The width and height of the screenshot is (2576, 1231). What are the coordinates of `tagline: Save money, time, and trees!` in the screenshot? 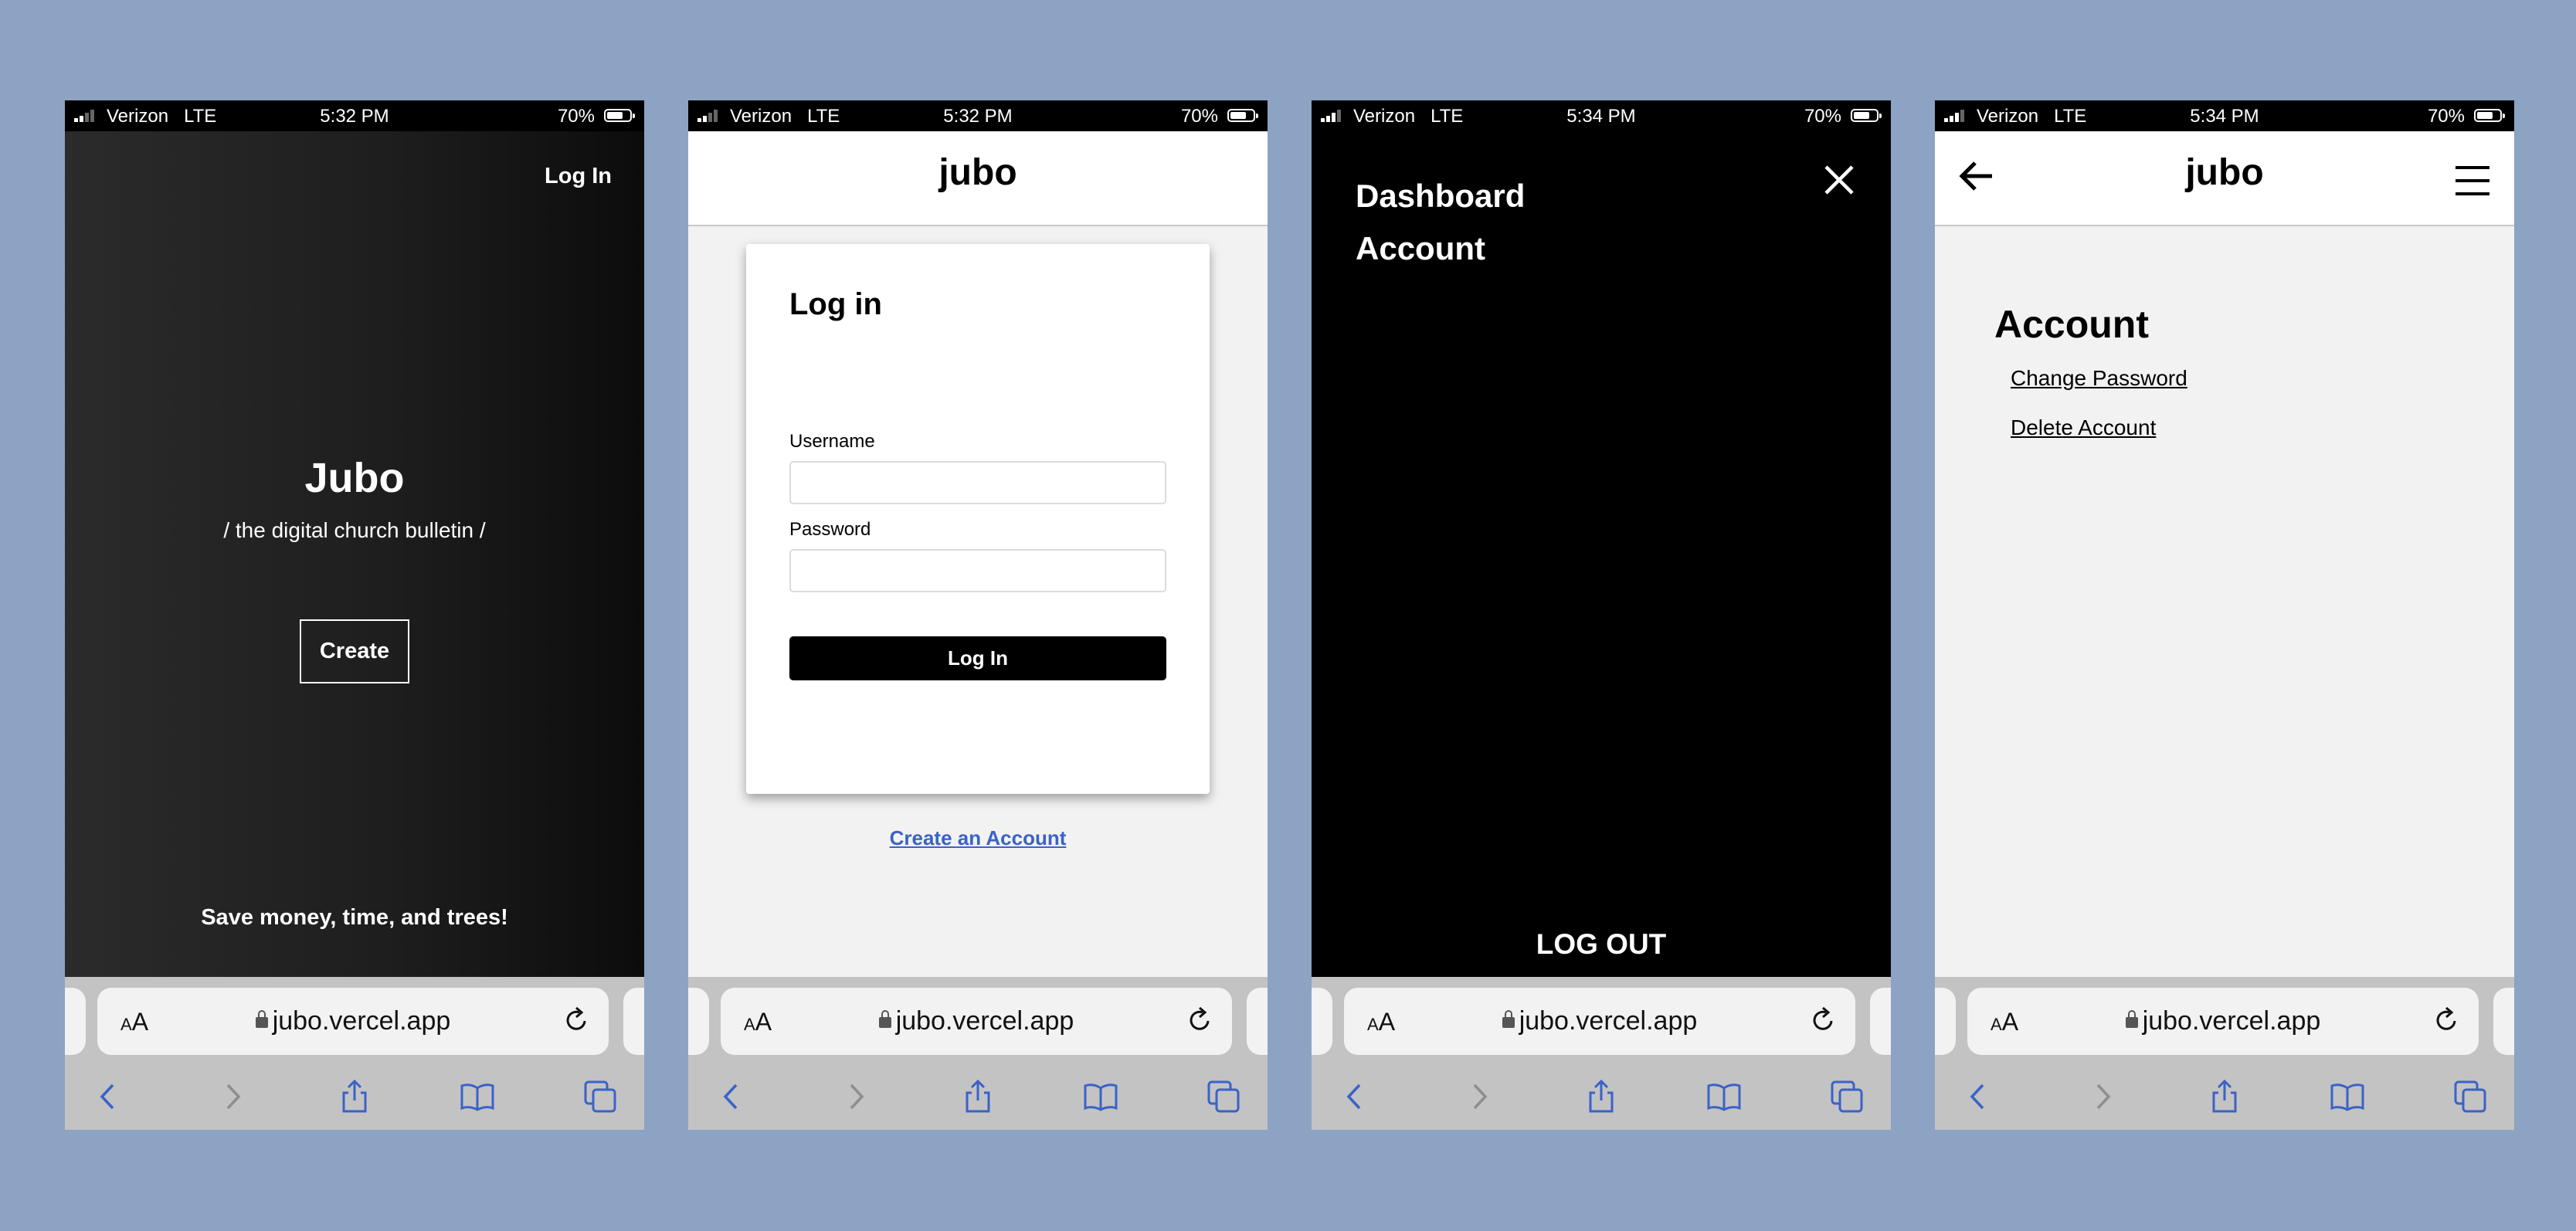 It's located at (354, 917).